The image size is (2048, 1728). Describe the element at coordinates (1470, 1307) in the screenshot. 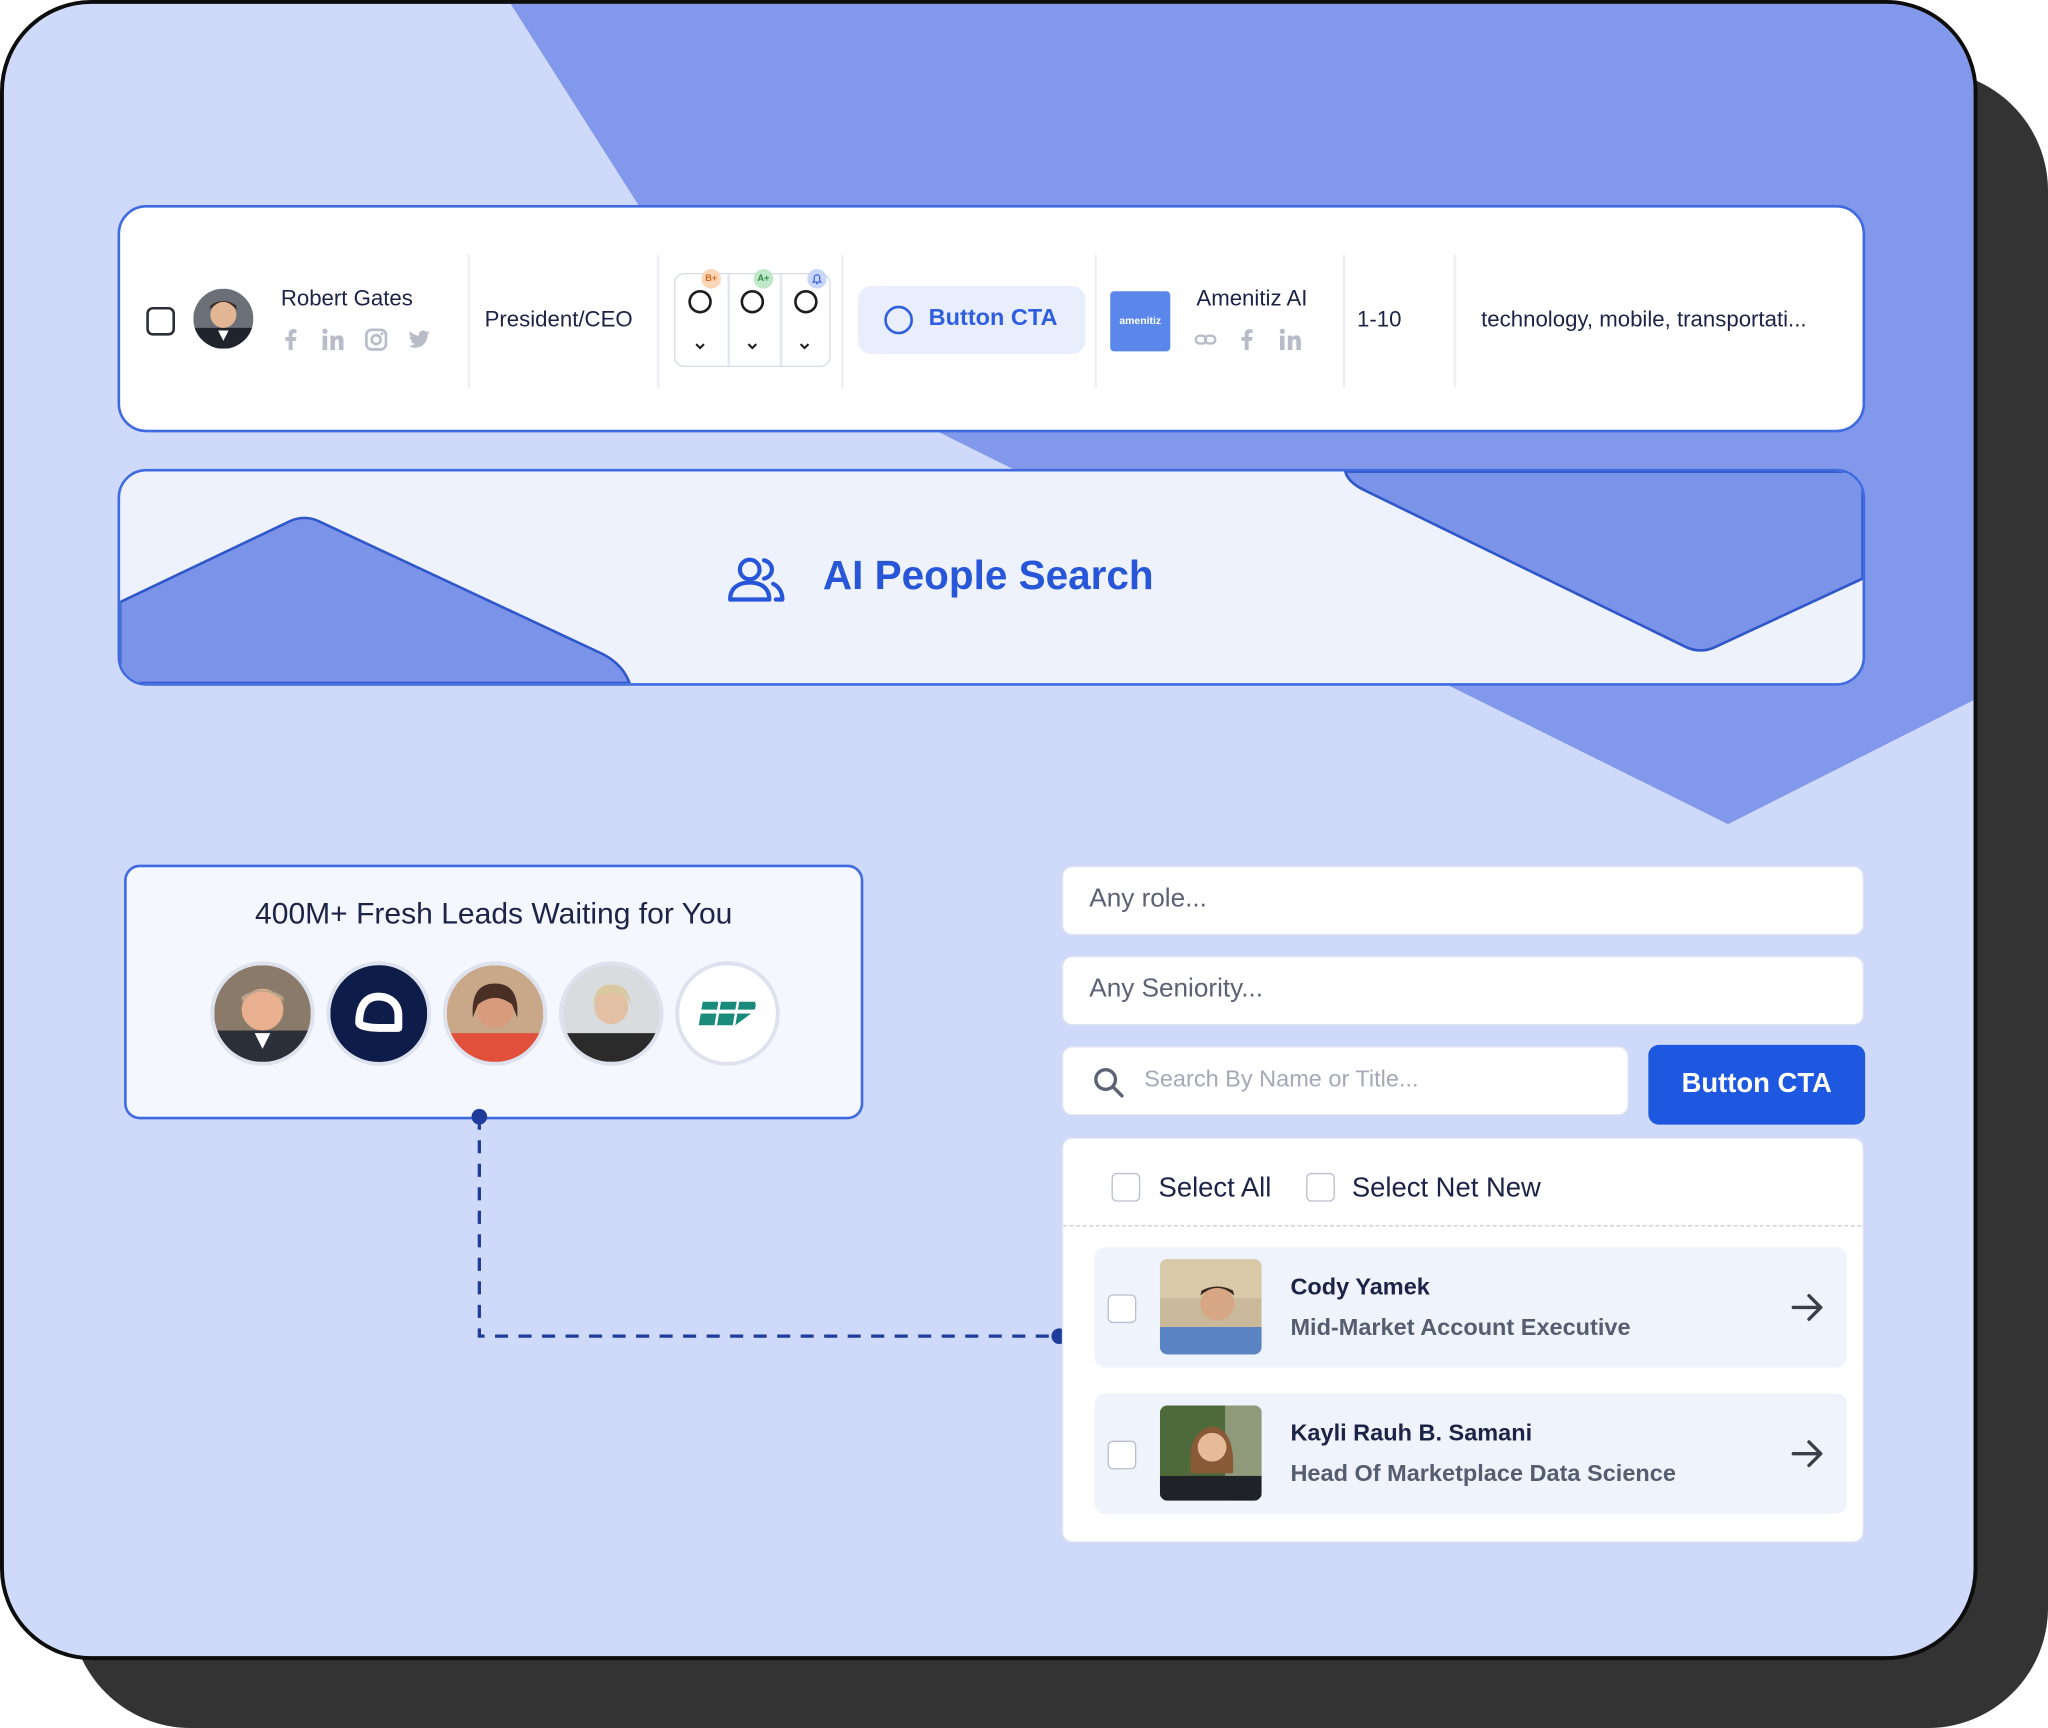

I see `result-row: Cody Yamek Mid-Market Account Executive` at that location.